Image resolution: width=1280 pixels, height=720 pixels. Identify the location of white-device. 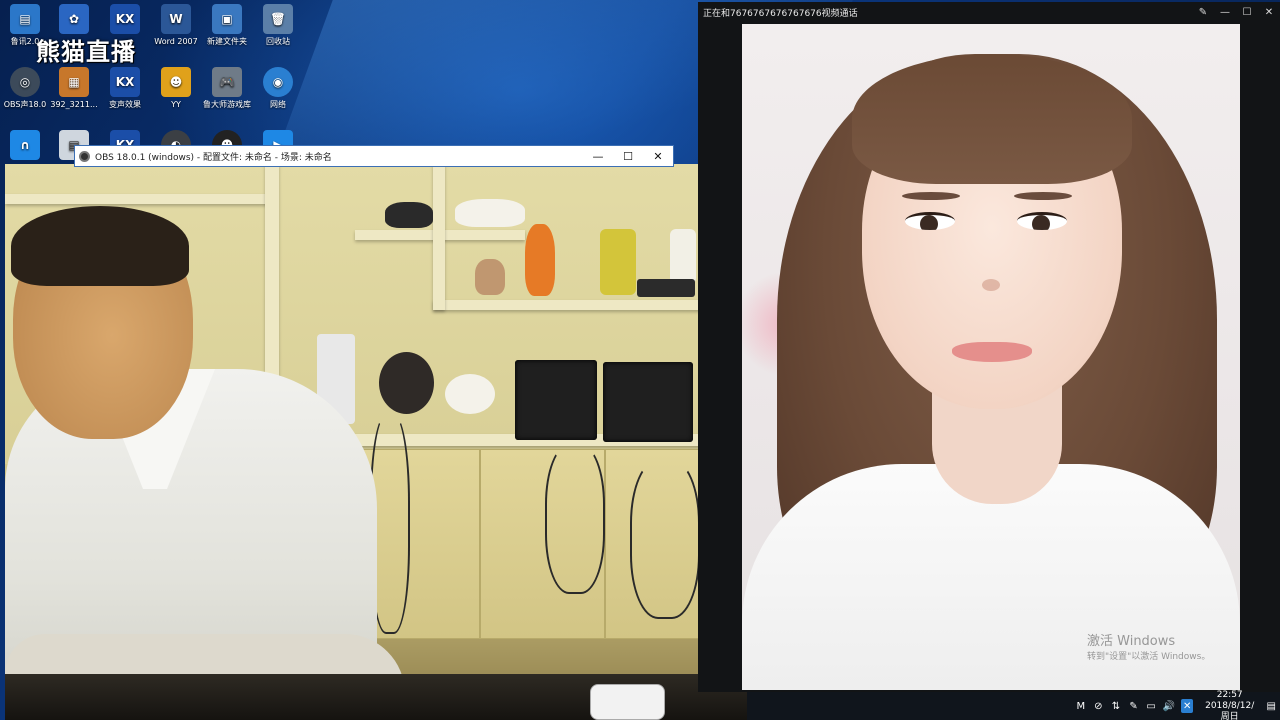
(470, 394).